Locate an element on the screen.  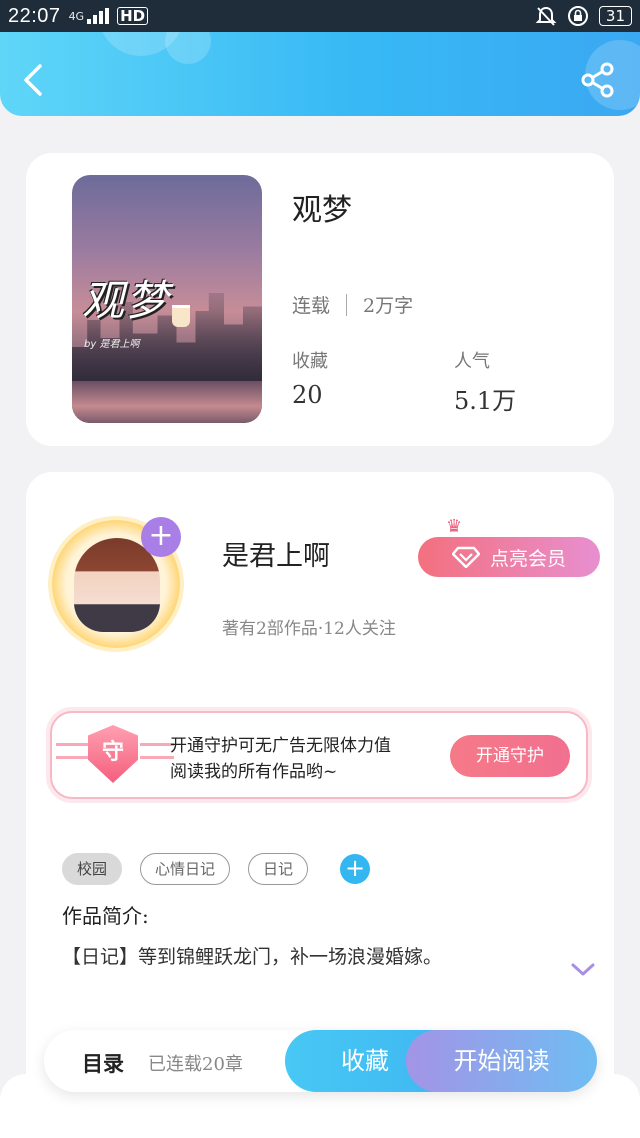
tag-item: 校园 is located at coordinates (92, 869).